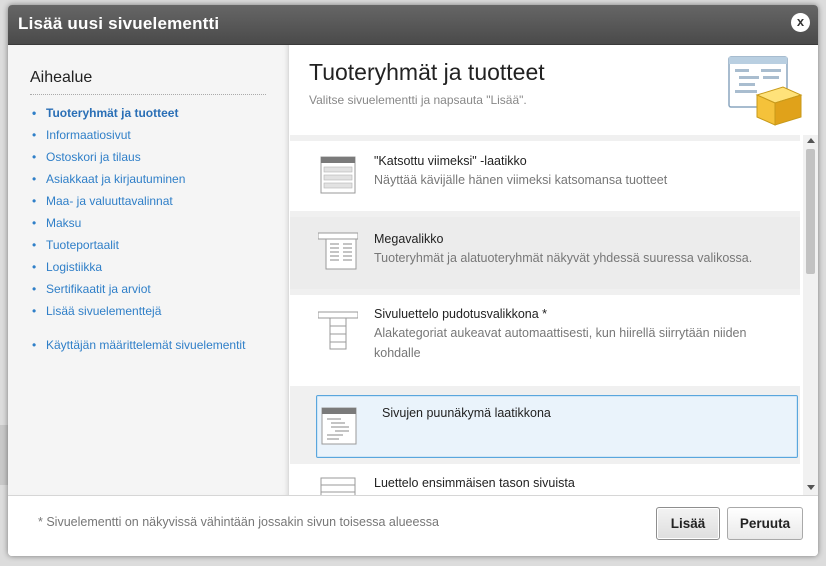  What do you see at coordinates (810, 211) in the screenshot?
I see `scroll-thumb` at bounding box center [810, 211].